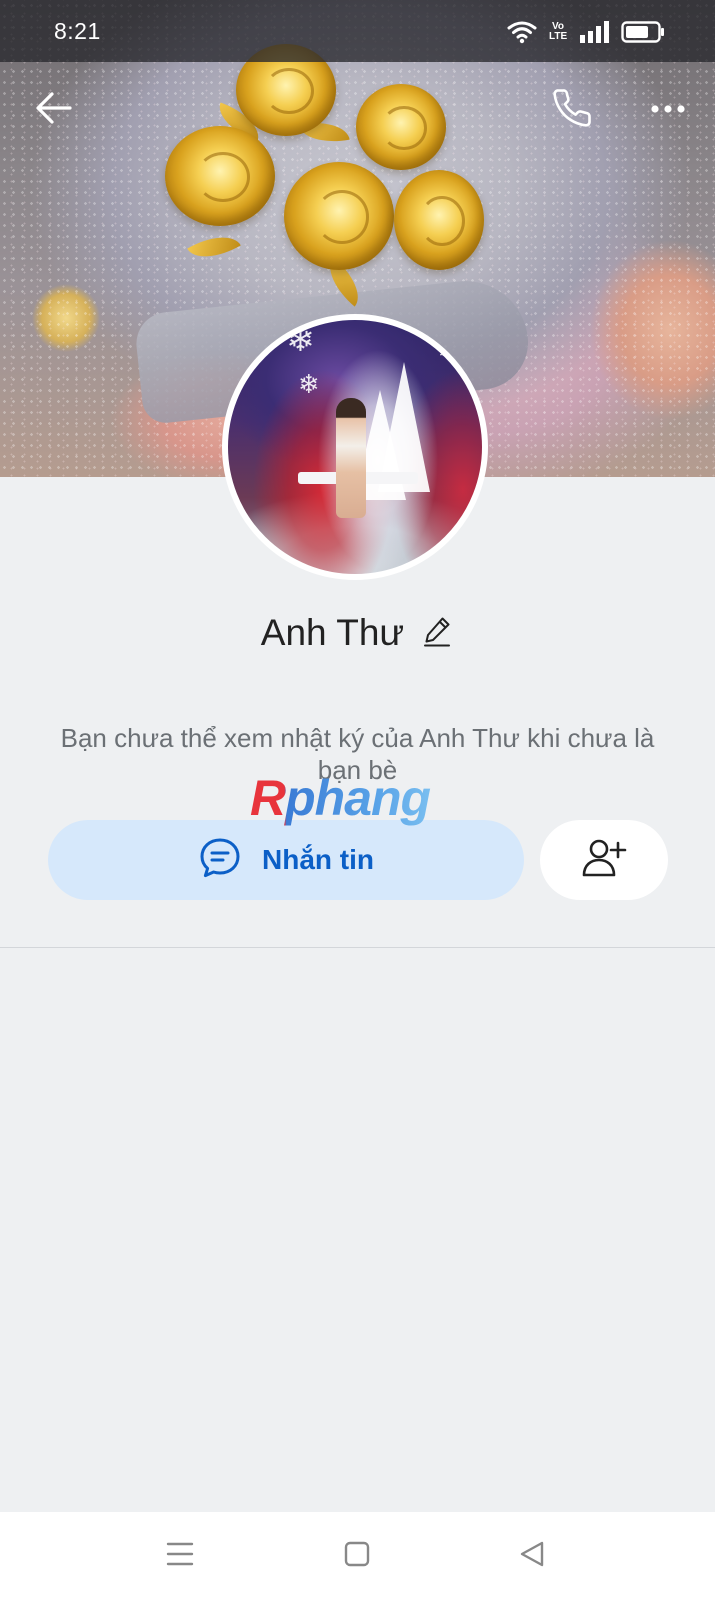 The image size is (715, 1600). I want to click on section-divider, so click(357, 947).